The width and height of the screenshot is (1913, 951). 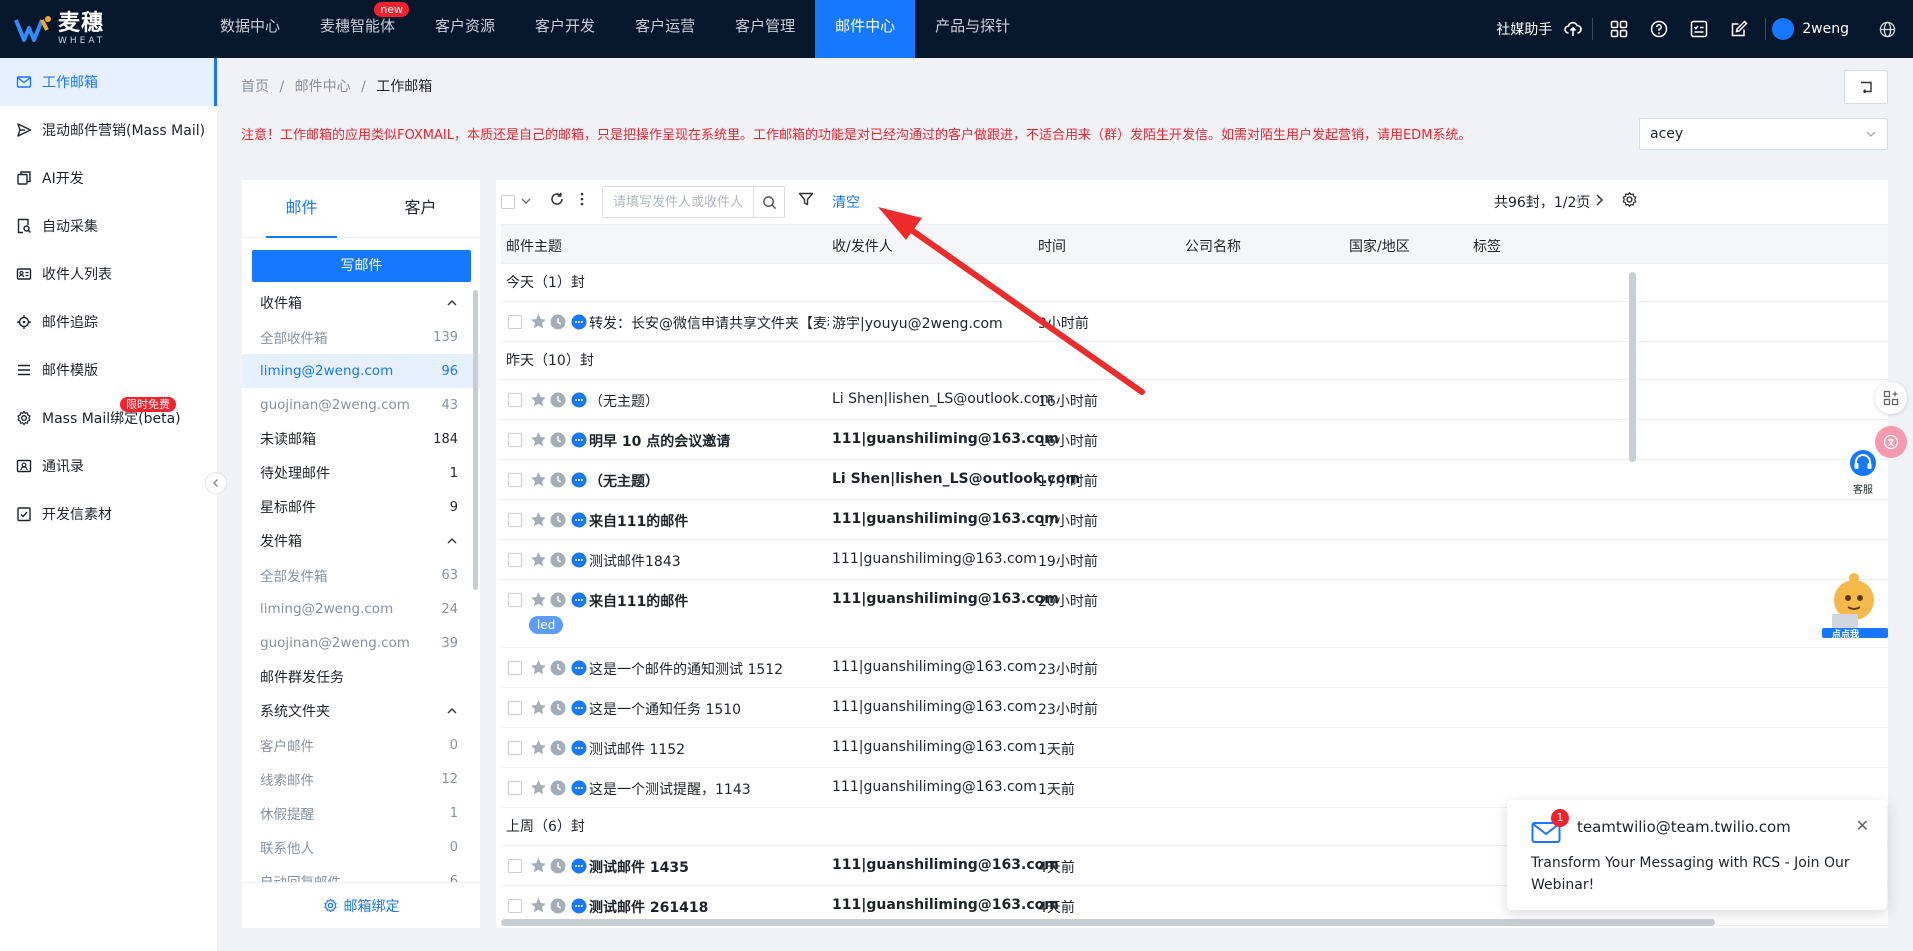 What do you see at coordinates (108, 418) in the screenshot?
I see `sidebar-item-mass-mail-binding: Mass Mail绑定(beta) 限时免费` at bounding box center [108, 418].